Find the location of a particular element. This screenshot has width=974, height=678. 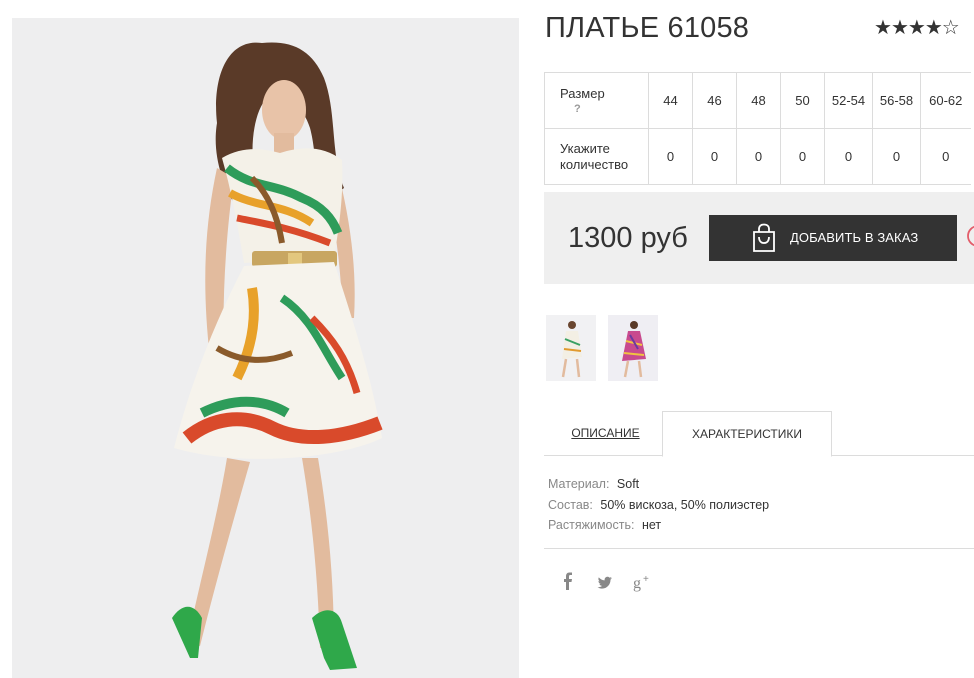

size-cell: 60-62 is located at coordinates (945, 100).